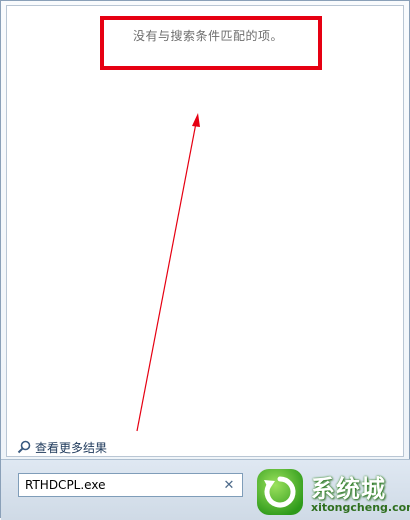 The image size is (410, 520). What do you see at coordinates (348, 488) in the screenshot?
I see `watermark-title: 系统城` at bounding box center [348, 488].